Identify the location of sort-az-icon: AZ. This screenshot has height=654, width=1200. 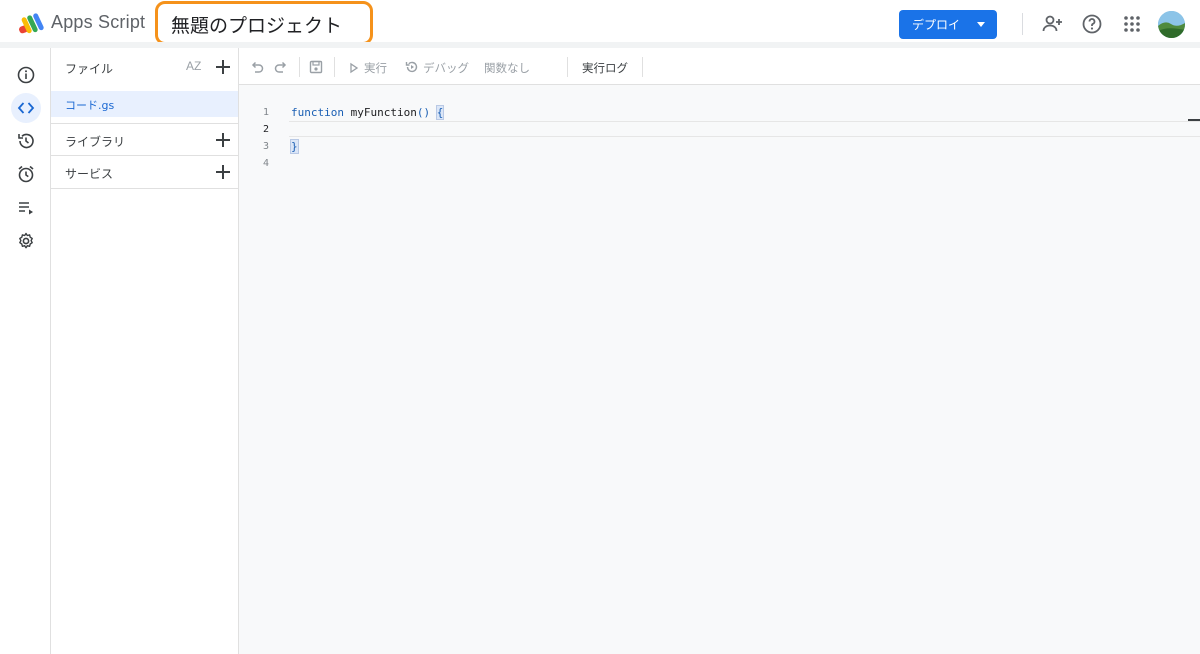
(193, 66).